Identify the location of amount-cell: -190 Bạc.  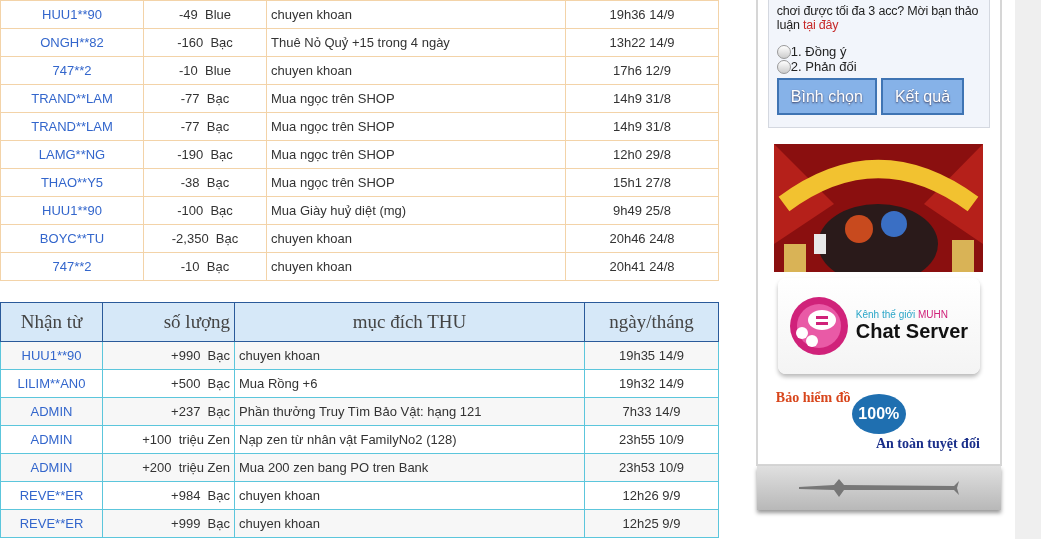
(205, 154).